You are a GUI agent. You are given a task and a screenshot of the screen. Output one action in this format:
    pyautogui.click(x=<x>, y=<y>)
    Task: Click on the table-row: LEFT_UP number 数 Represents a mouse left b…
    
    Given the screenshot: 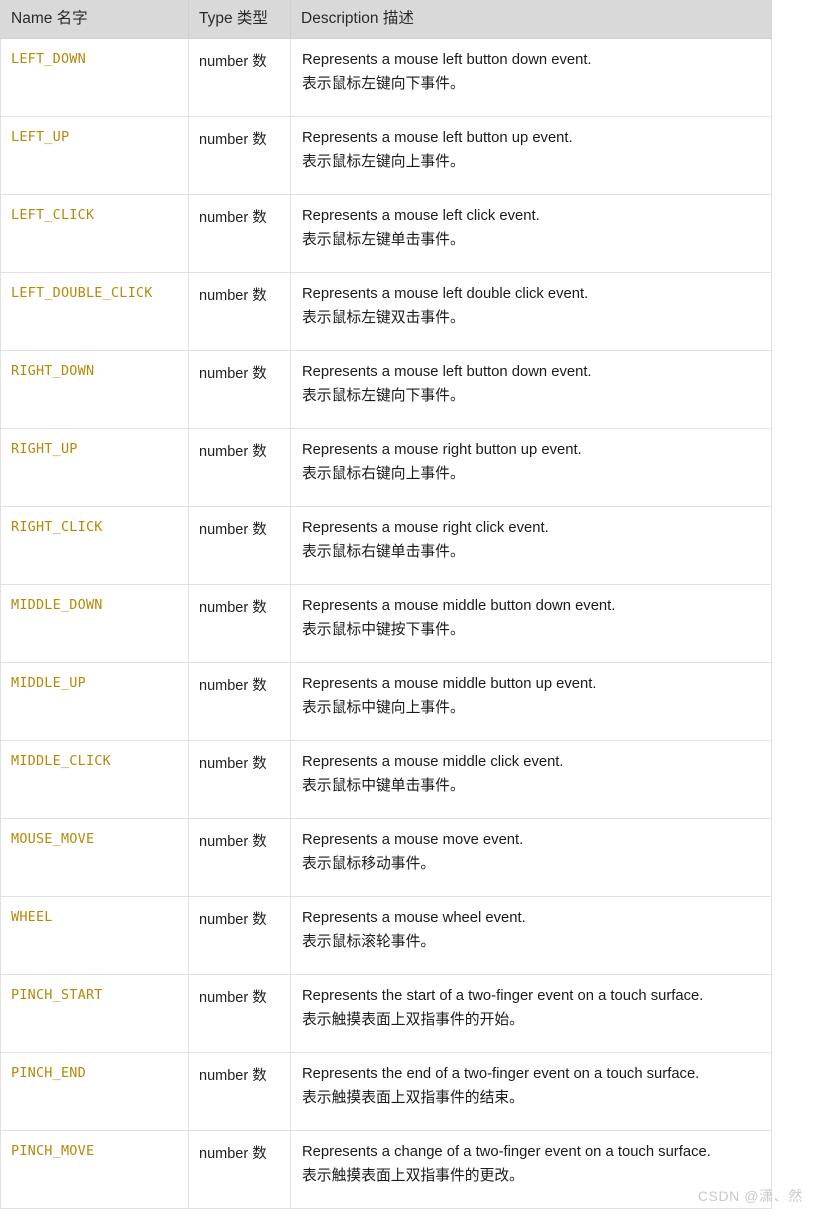 What is the action you would take?
    pyautogui.click(x=386, y=155)
    